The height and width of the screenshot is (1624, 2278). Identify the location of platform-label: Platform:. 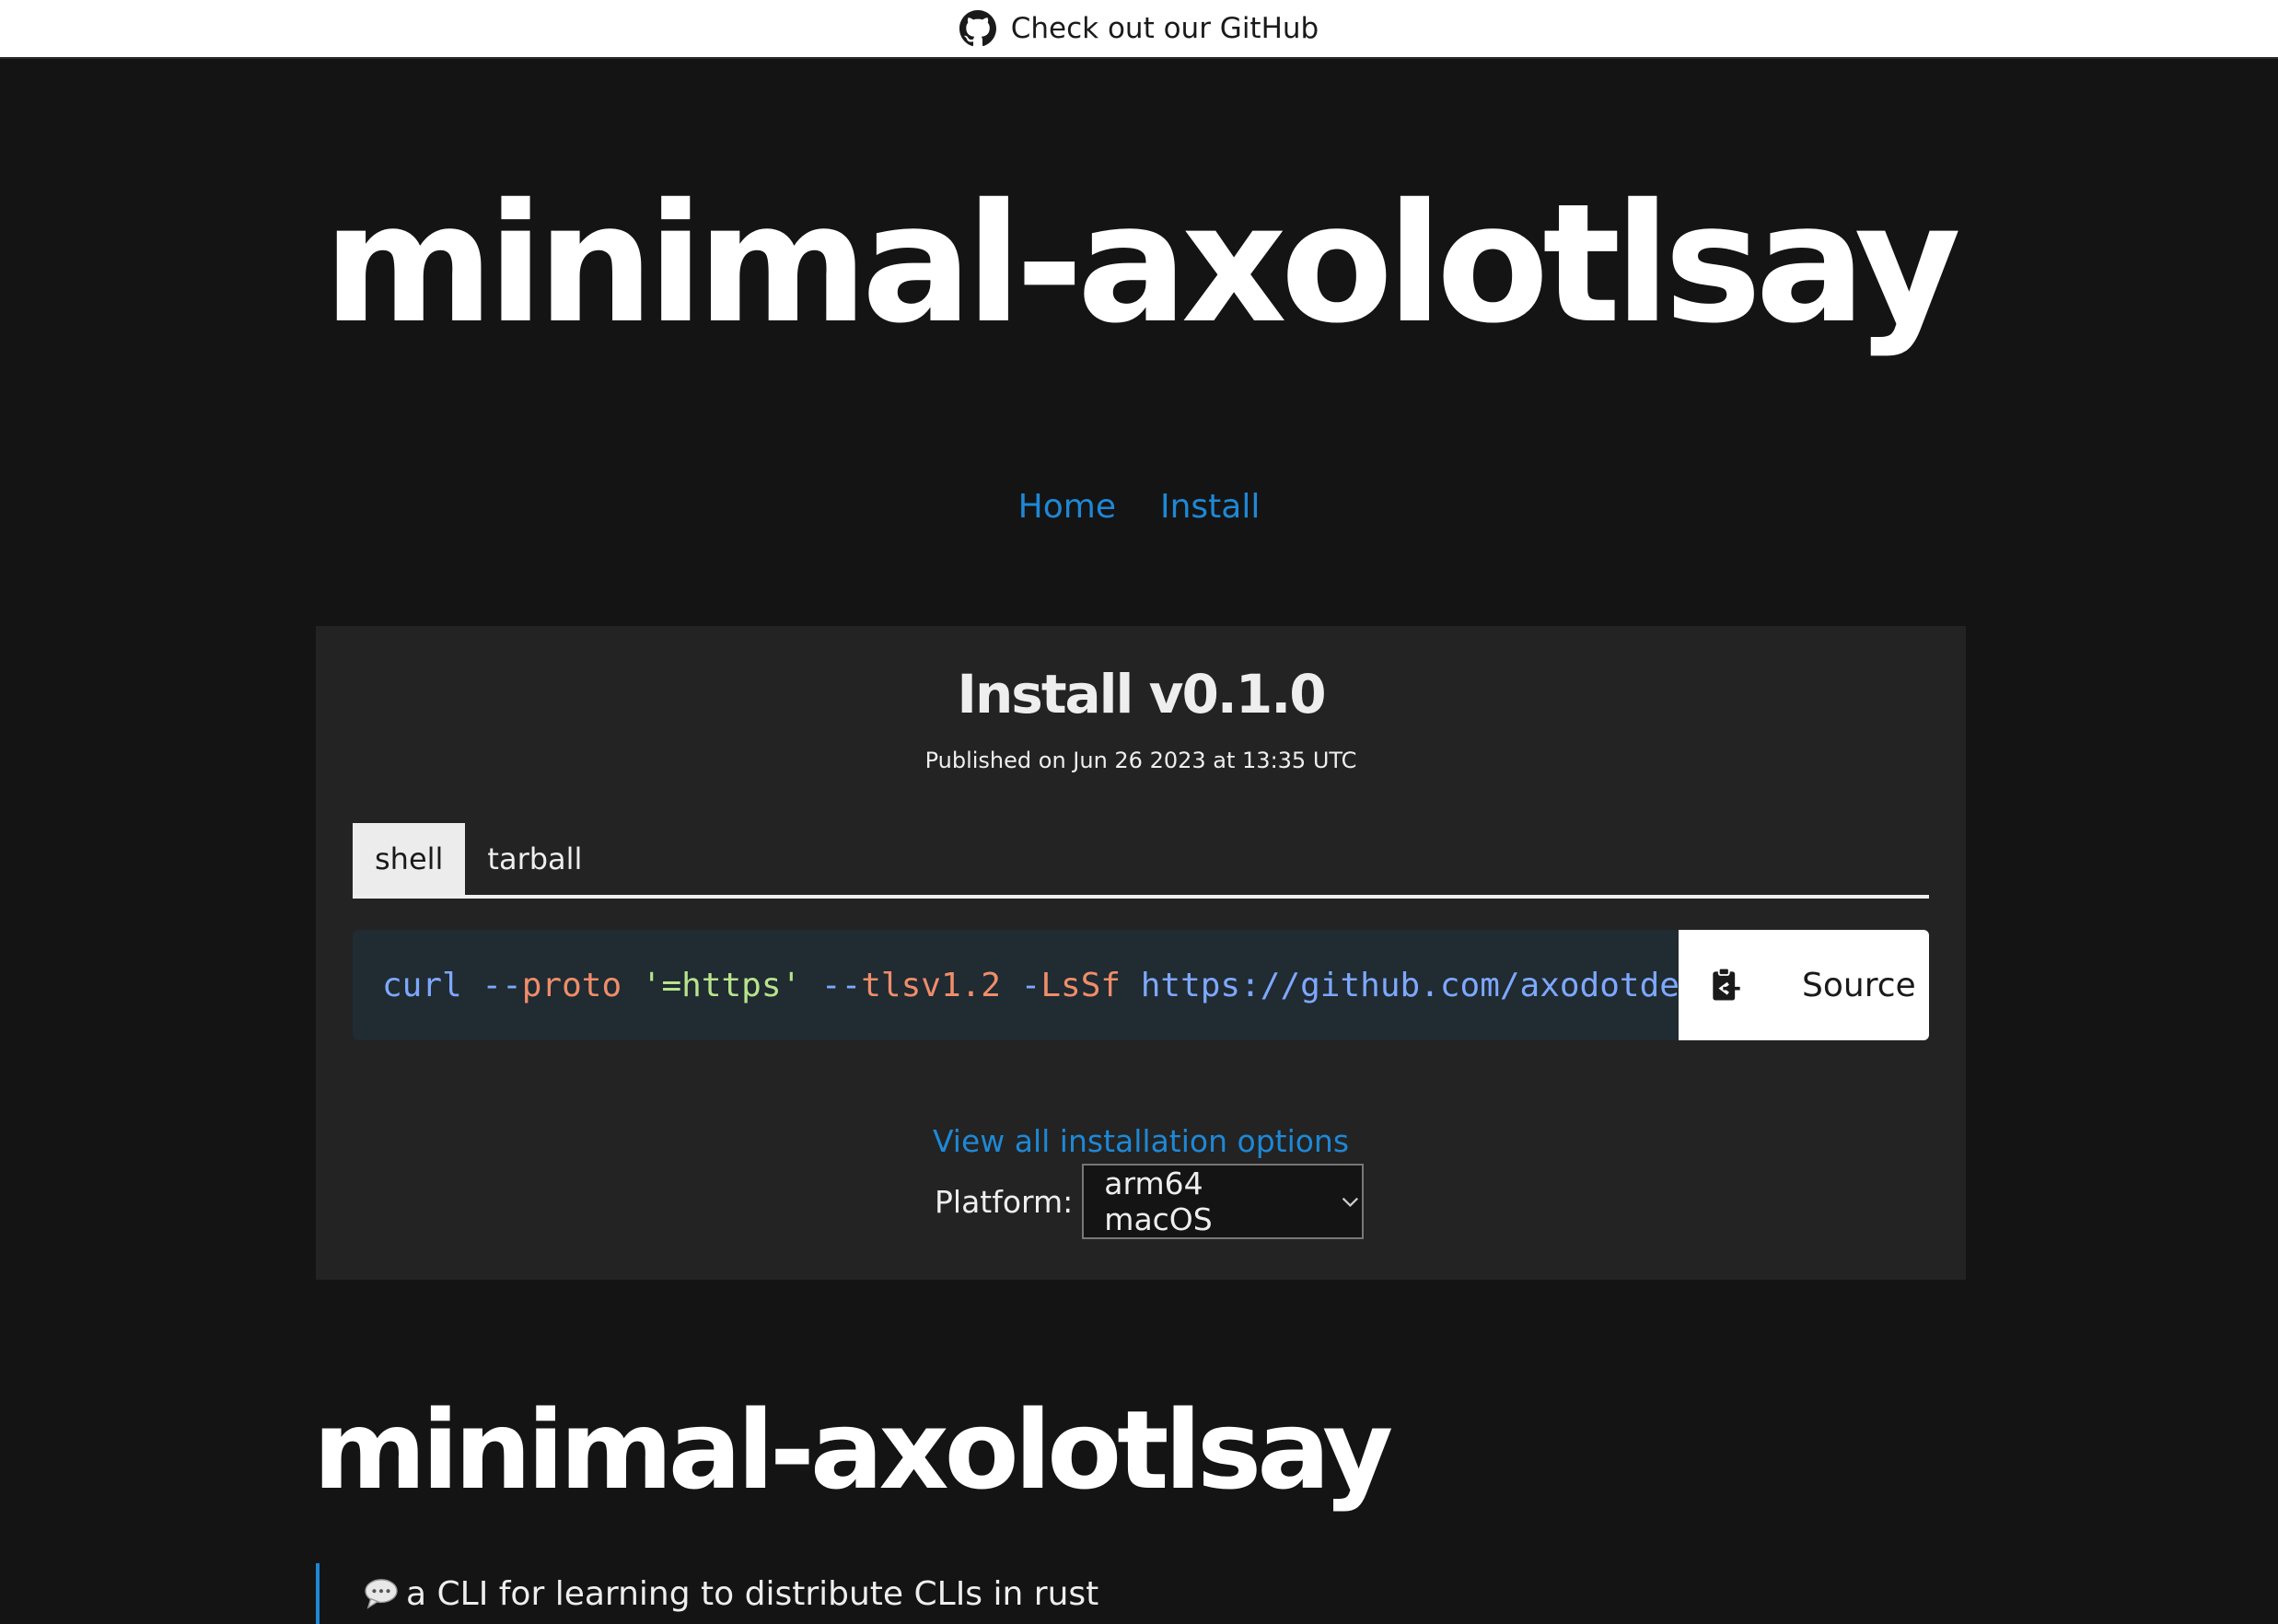
(1004, 1201).